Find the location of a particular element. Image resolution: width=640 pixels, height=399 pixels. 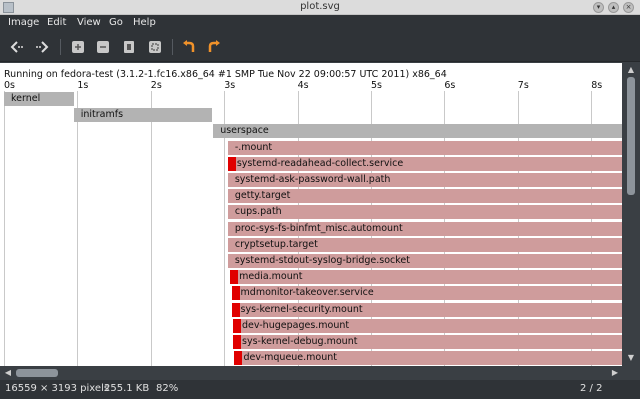

maximize-icon: ▴ is located at coordinates (613, 7).